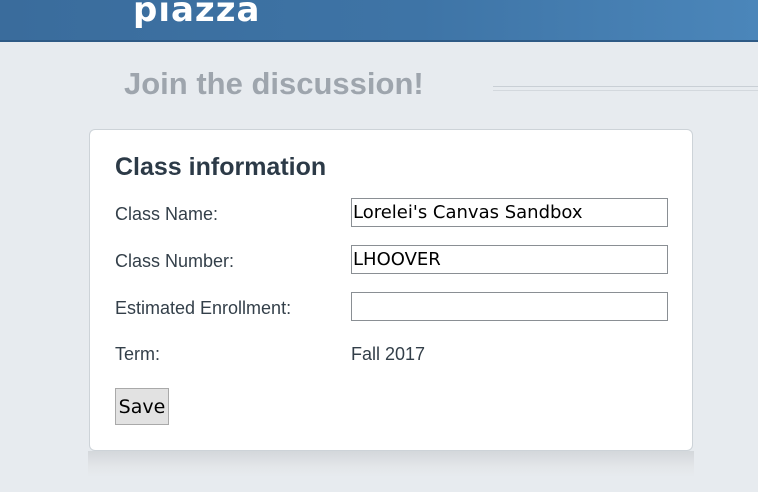  What do you see at coordinates (203, 308) in the screenshot?
I see `estimated-enrollment-label: Estimated Enrollment:` at bounding box center [203, 308].